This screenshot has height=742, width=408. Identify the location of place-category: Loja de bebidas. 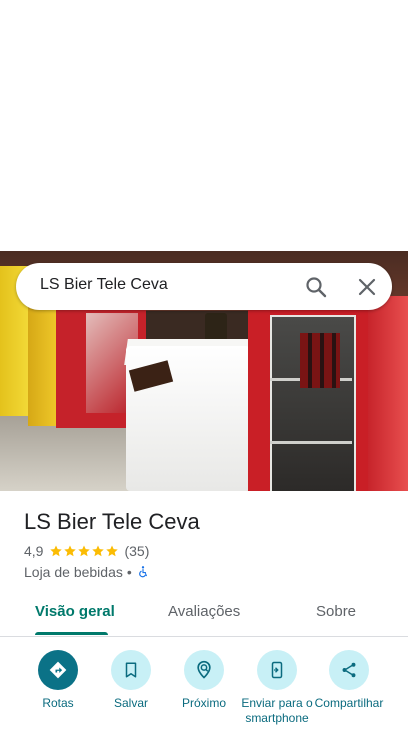
(73, 572).